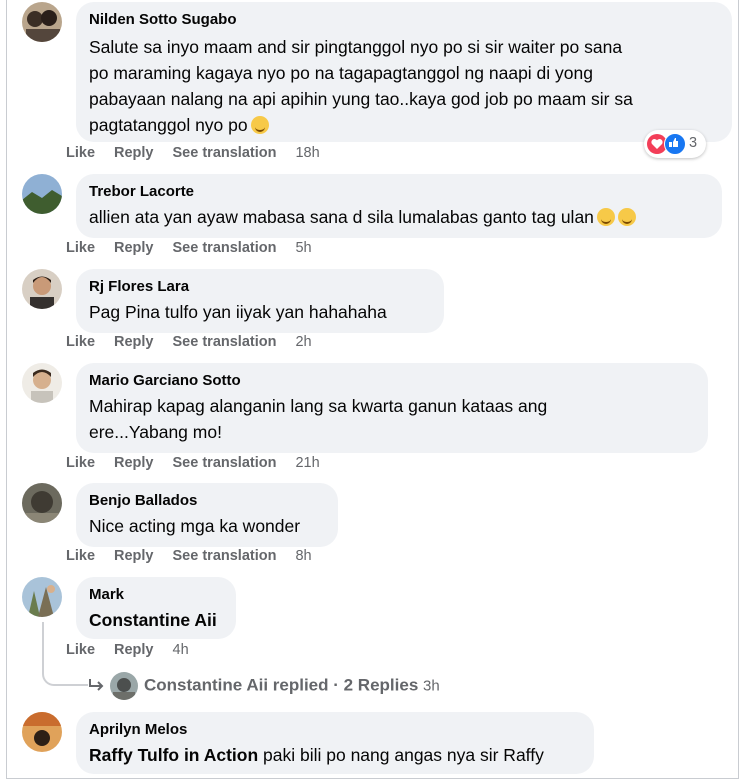  I want to click on mentioned-page-link: Raffy Tulfo in Action, so click(173, 755).